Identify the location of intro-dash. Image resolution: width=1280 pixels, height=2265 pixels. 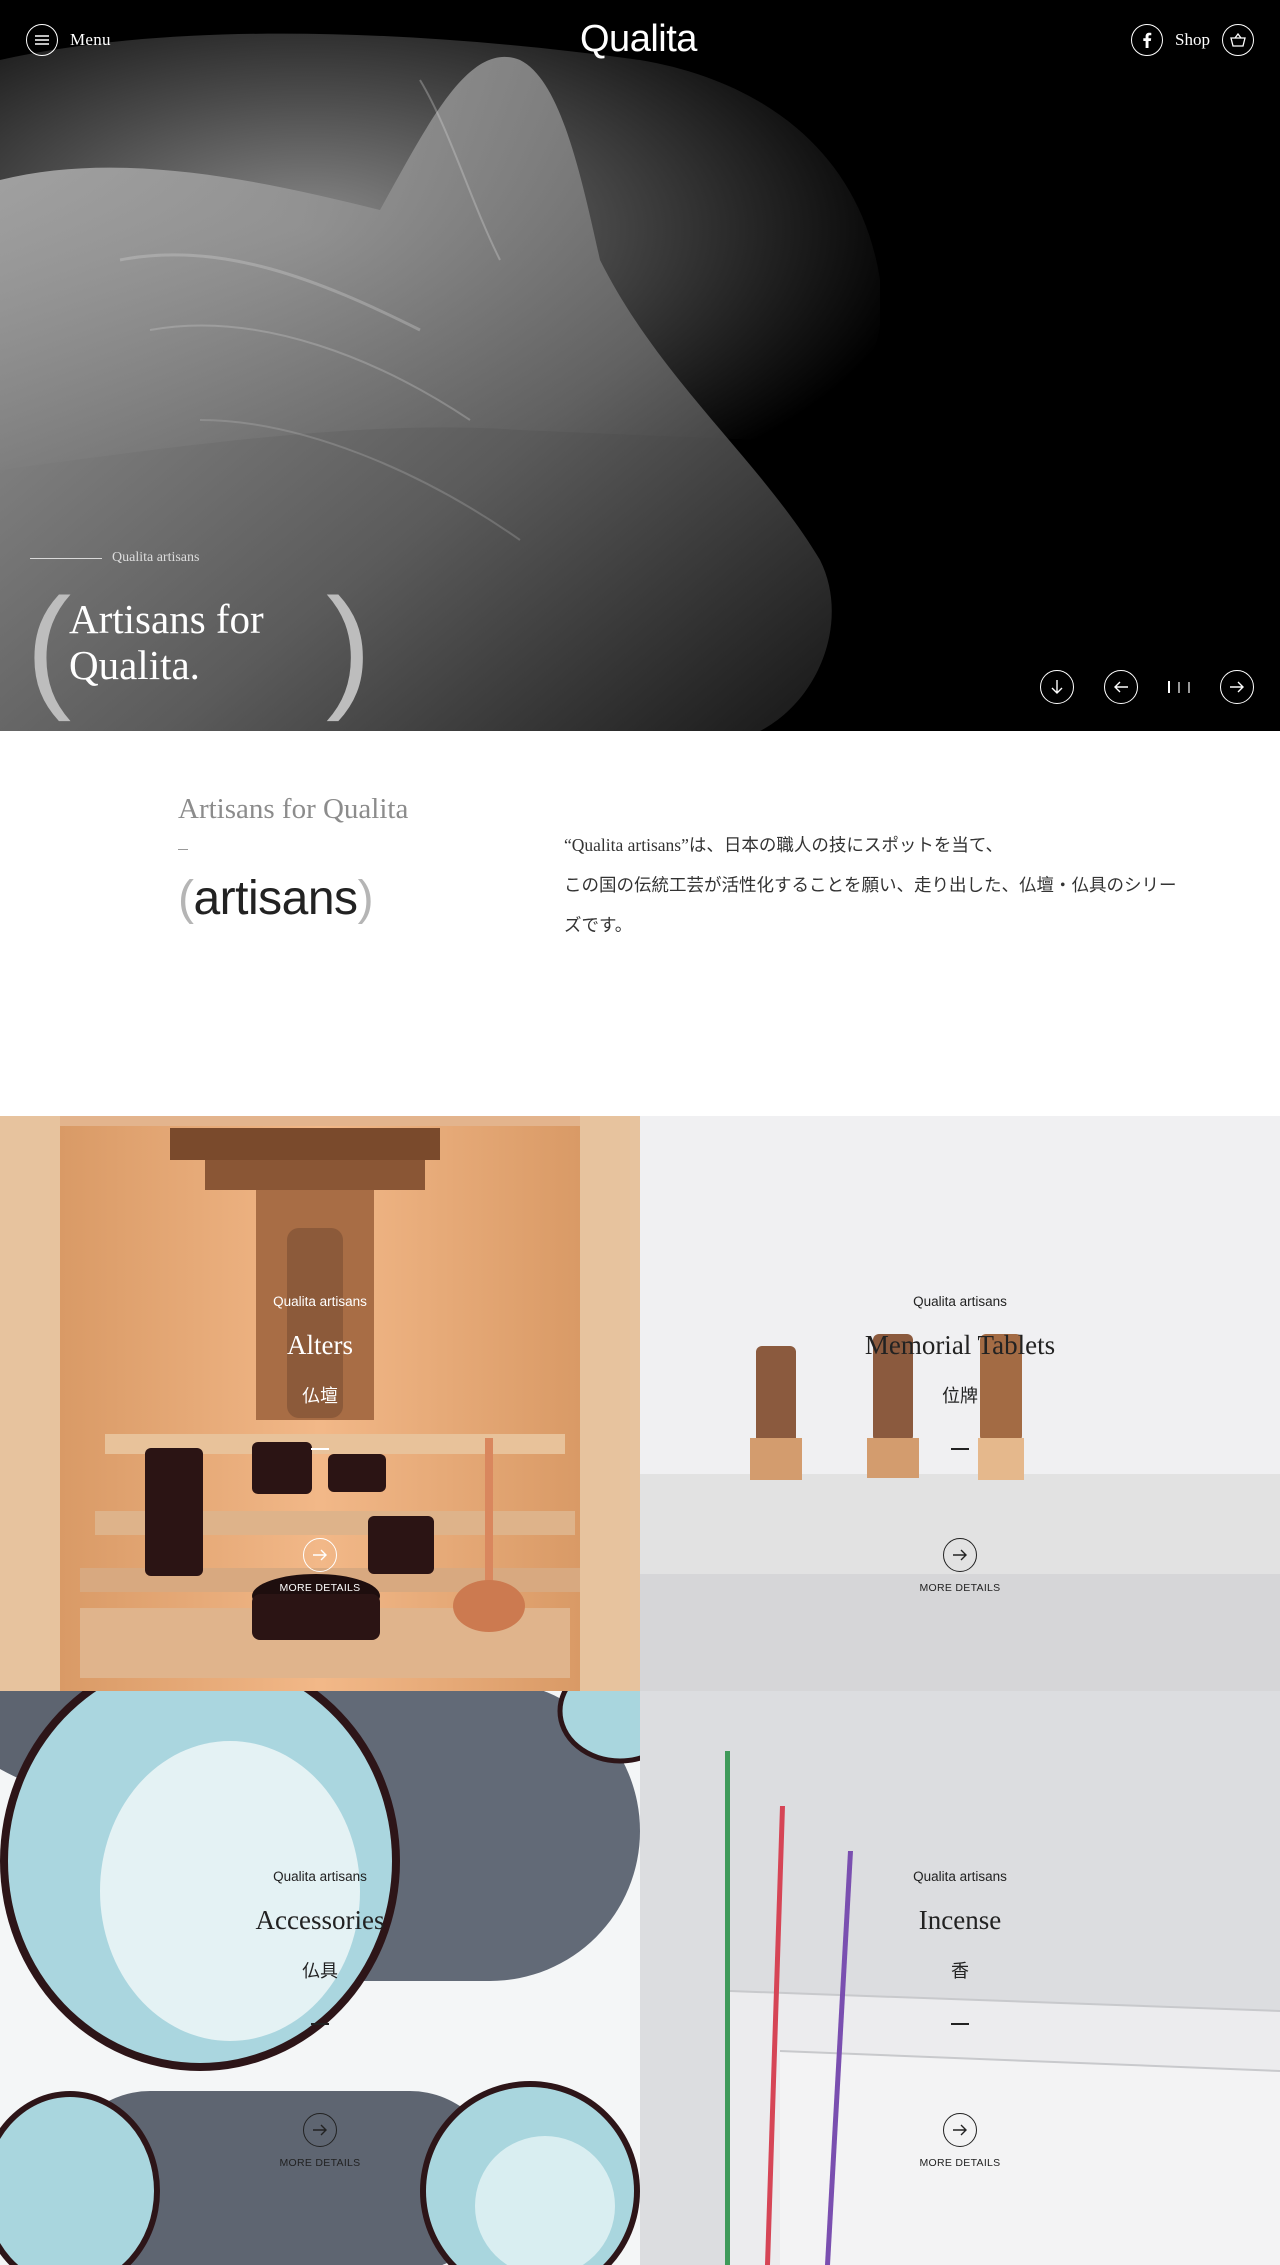
(183, 849).